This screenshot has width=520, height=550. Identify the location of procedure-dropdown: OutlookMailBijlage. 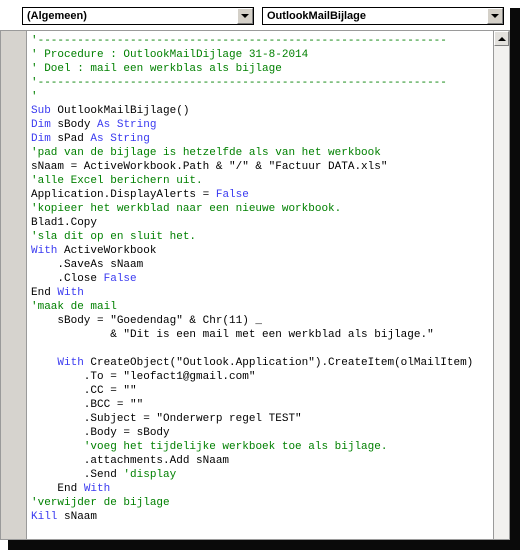
(383, 16).